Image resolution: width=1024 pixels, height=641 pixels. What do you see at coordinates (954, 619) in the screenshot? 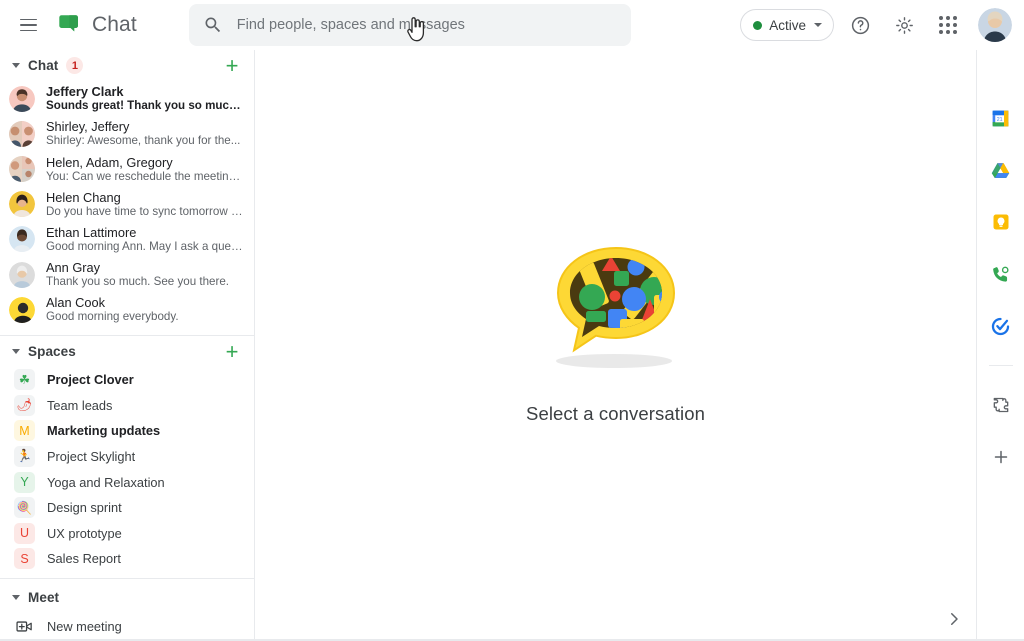
I see `chevron-right-icon` at bounding box center [954, 619].